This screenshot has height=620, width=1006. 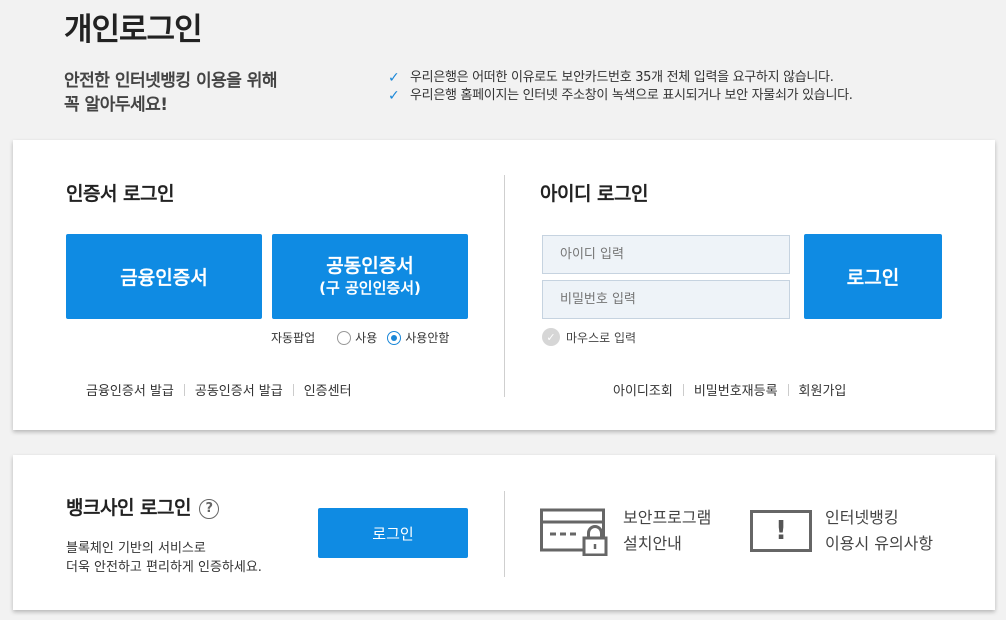 I want to click on password-input, so click(x=666, y=299).